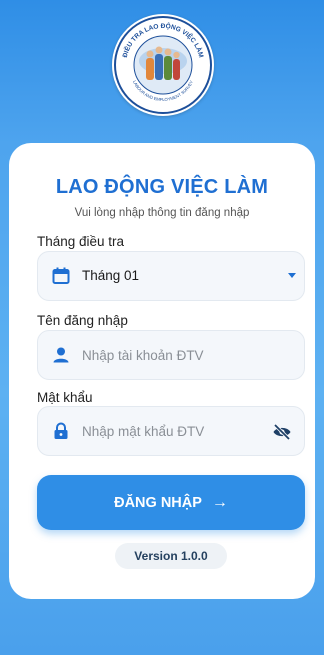 The image size is (324, 655). I want to click on month-value: Tháng 01, so click(111, 275).